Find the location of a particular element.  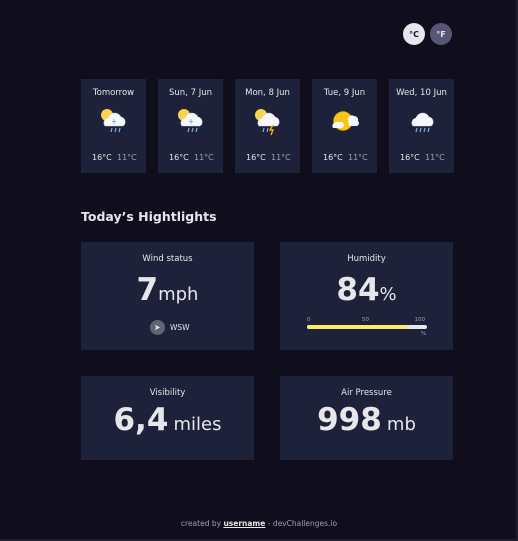

air-pressure-label: Air Pressure is located at coordinates (366, 393).